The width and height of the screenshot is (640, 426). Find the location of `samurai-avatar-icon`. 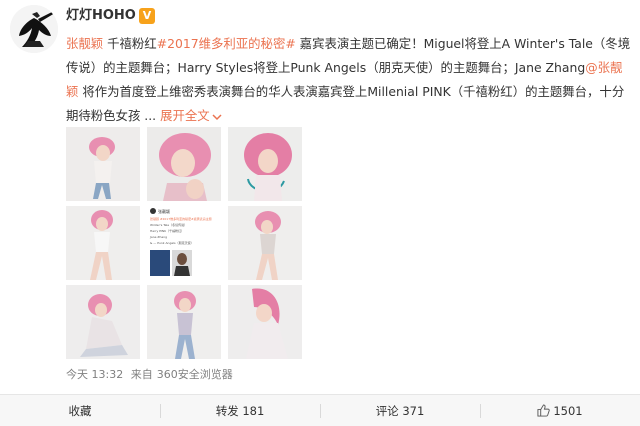

samurai-avatar-icon is located at coordinates (34, 29).